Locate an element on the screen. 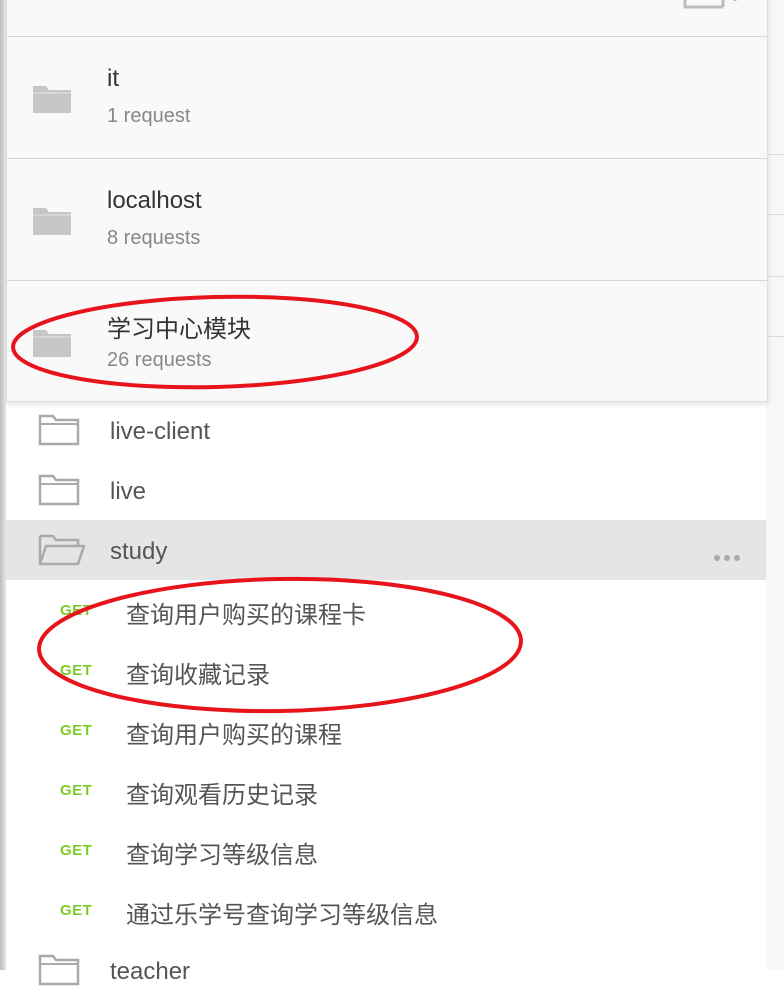  request-name: 查询收藏记录 is located at coordinates (198, 675).